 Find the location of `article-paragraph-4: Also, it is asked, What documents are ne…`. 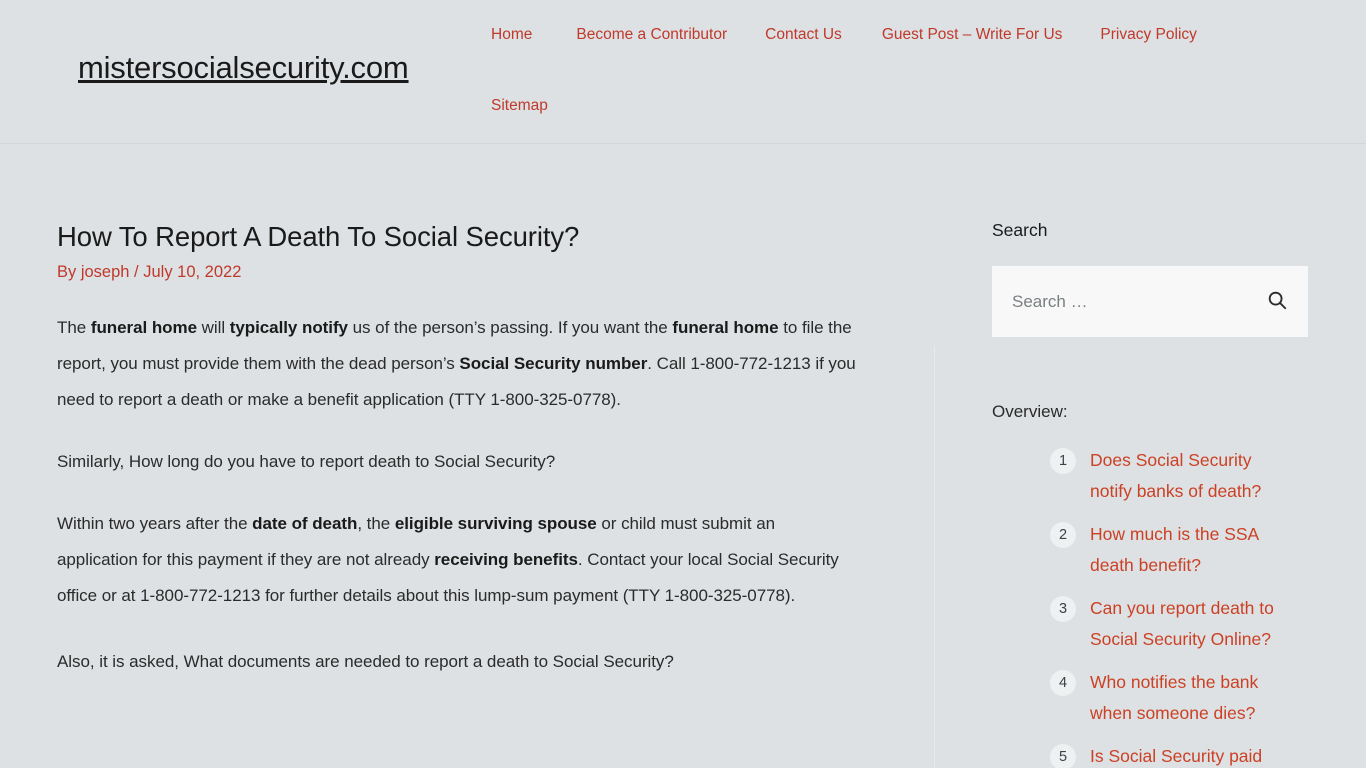

article-paragraph-4: Also, it is asked, What documents are ne… is located at coordinates (365, 661).